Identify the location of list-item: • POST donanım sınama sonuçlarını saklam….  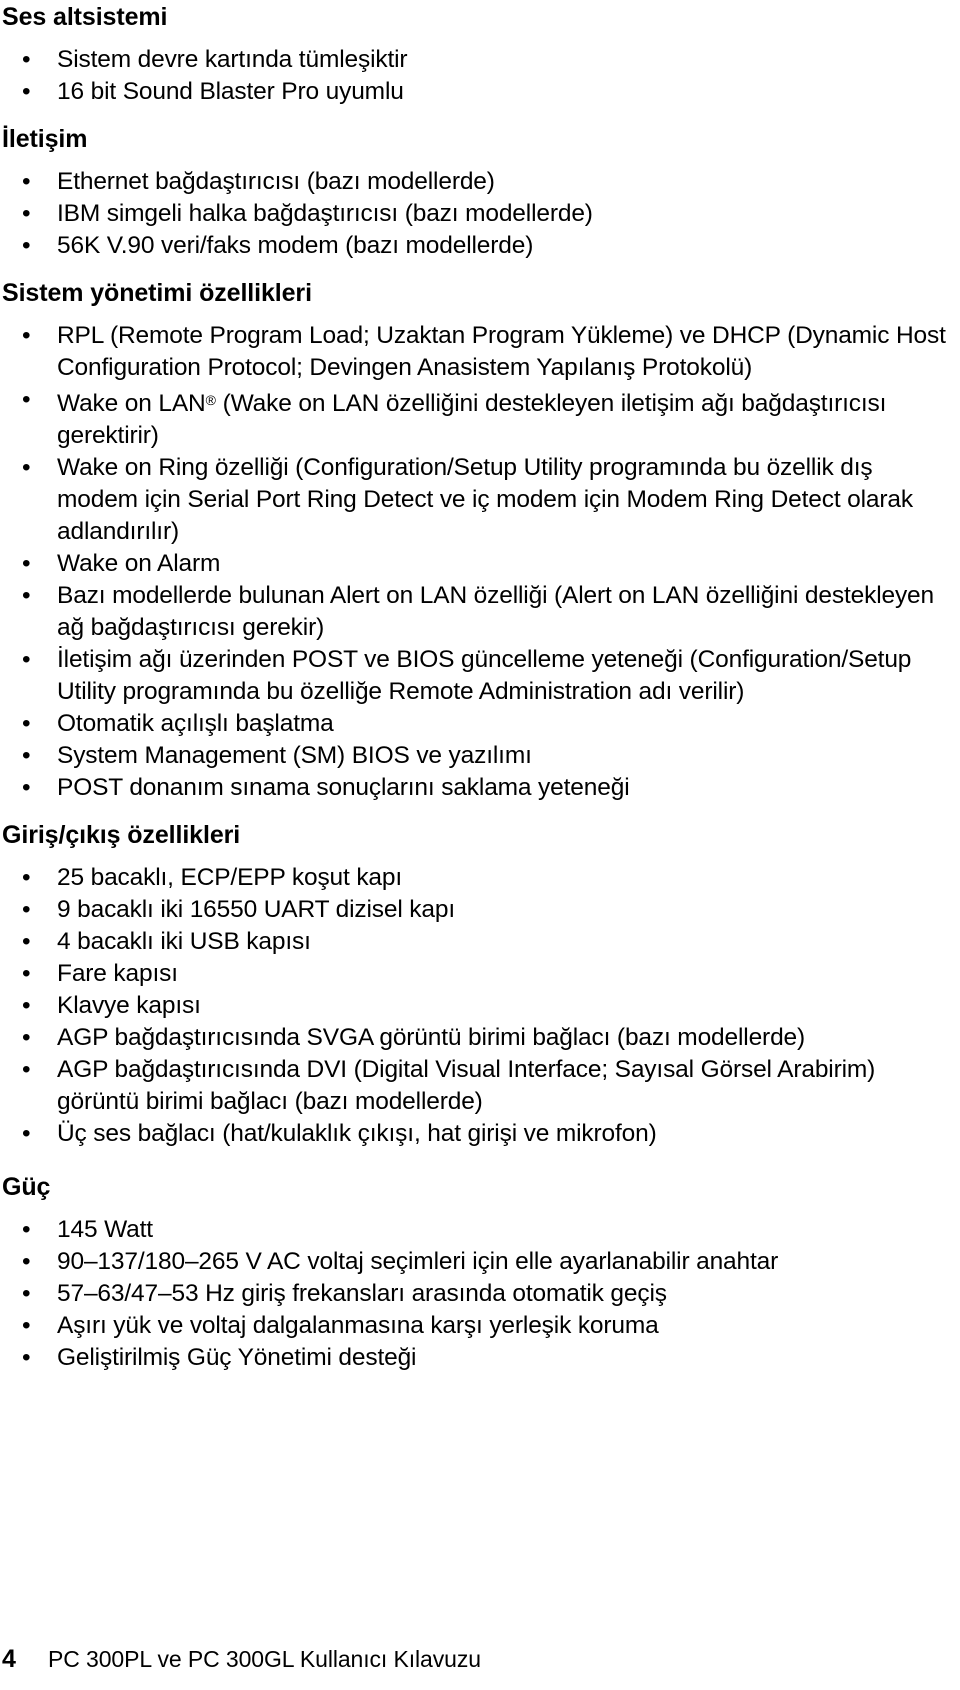
(477, 788).